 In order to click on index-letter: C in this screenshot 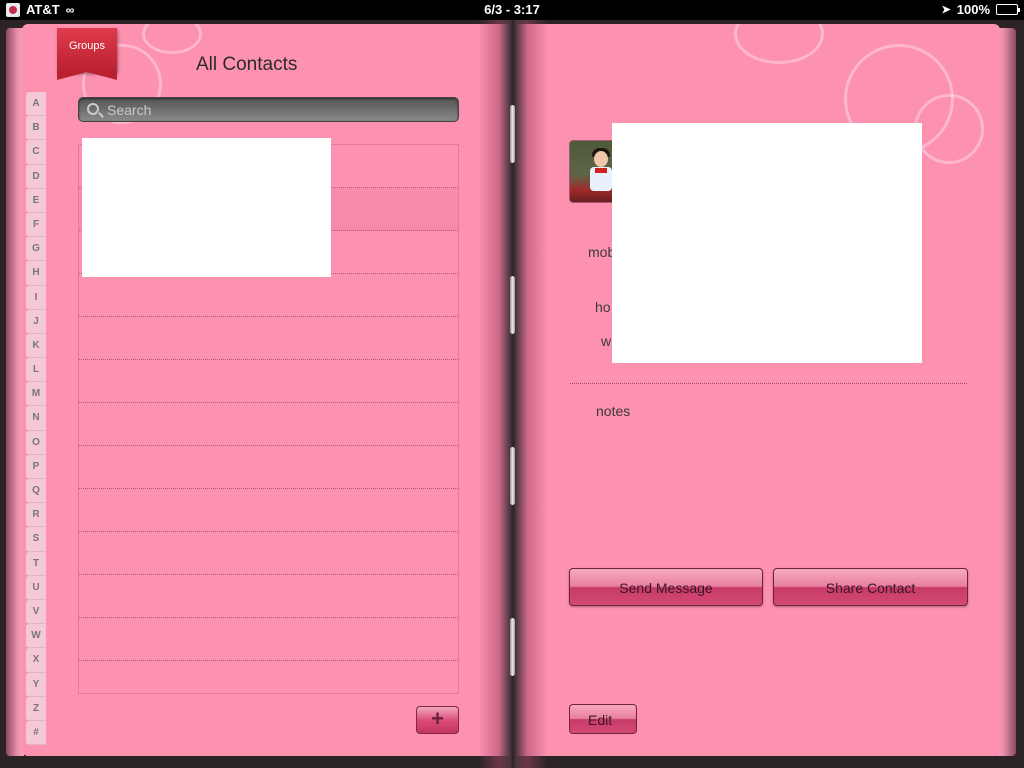, I will do `click(36, 152)`.